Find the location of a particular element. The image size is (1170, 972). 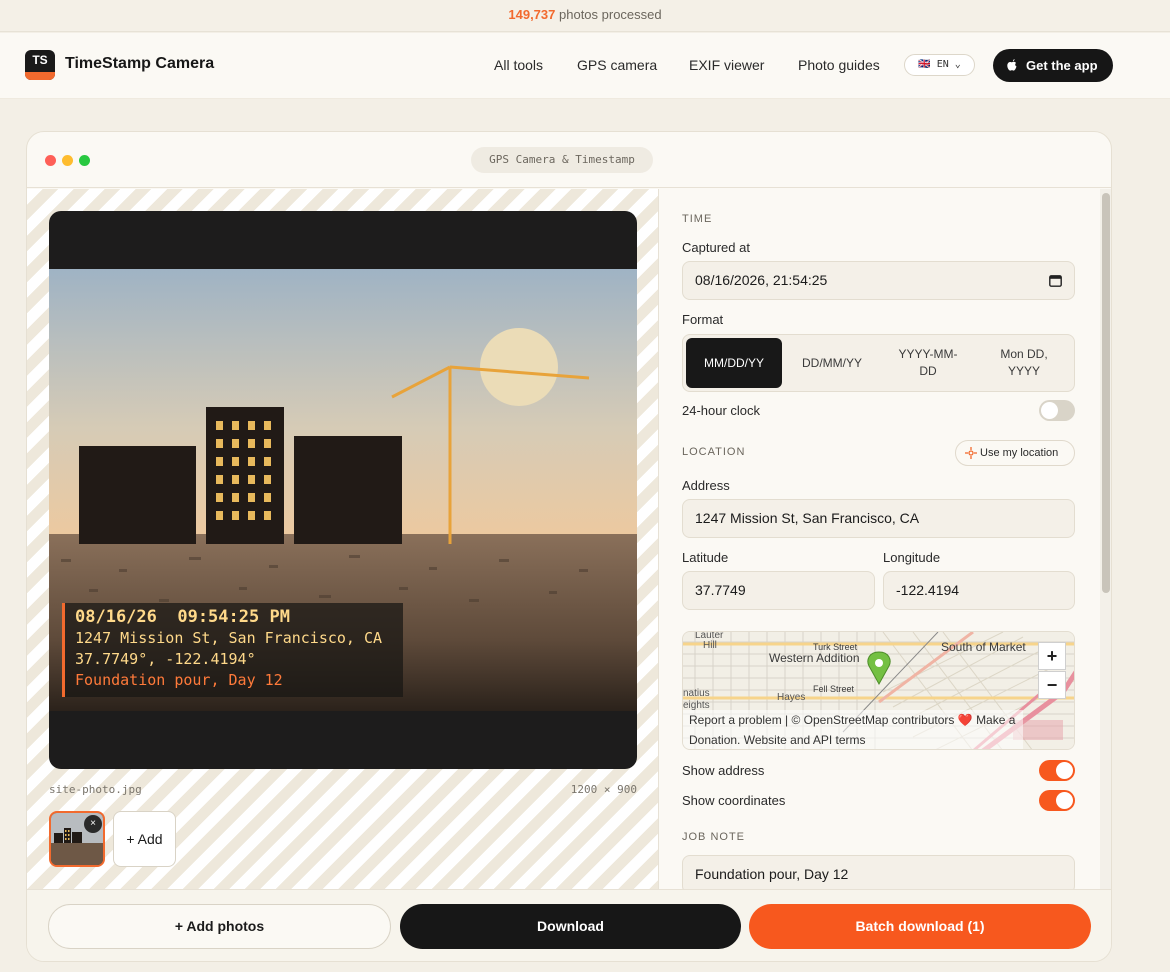

action-footer: + Add photos Download Batch download (1) is located at coordinates (569, 925).